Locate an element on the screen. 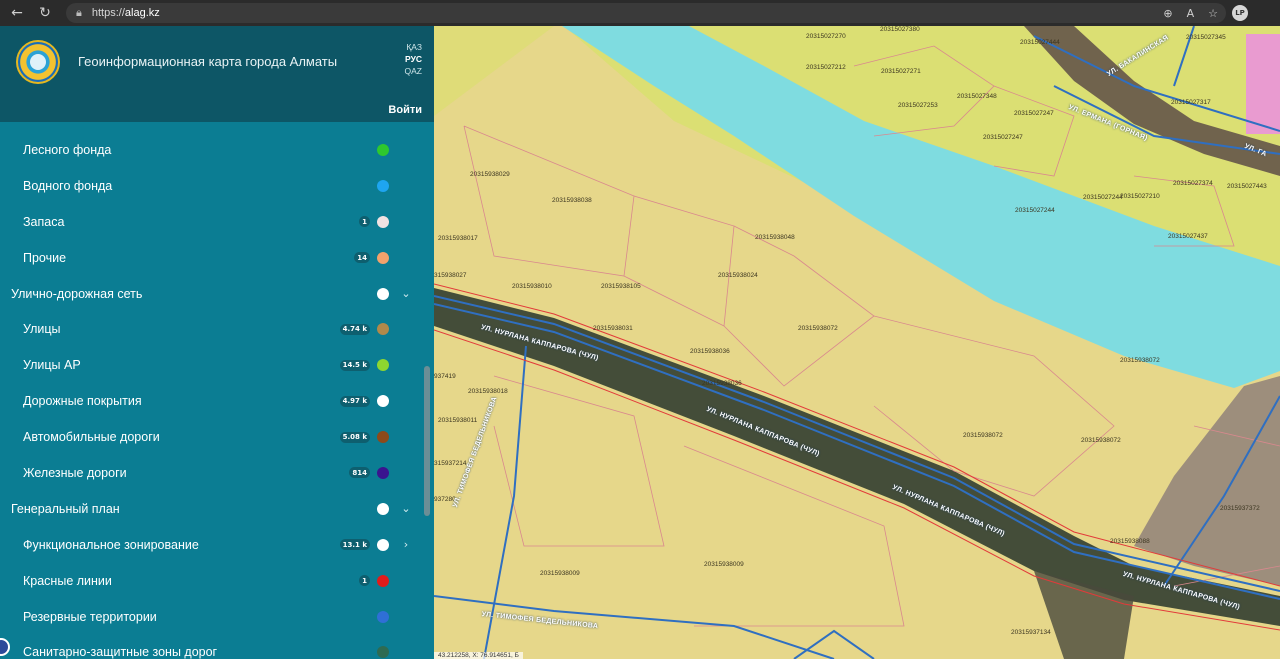 Image resolution: width=1280 pixels, height=659 pixels. parcel-id-label: 20315027253 is located at coordinates (918, 105).